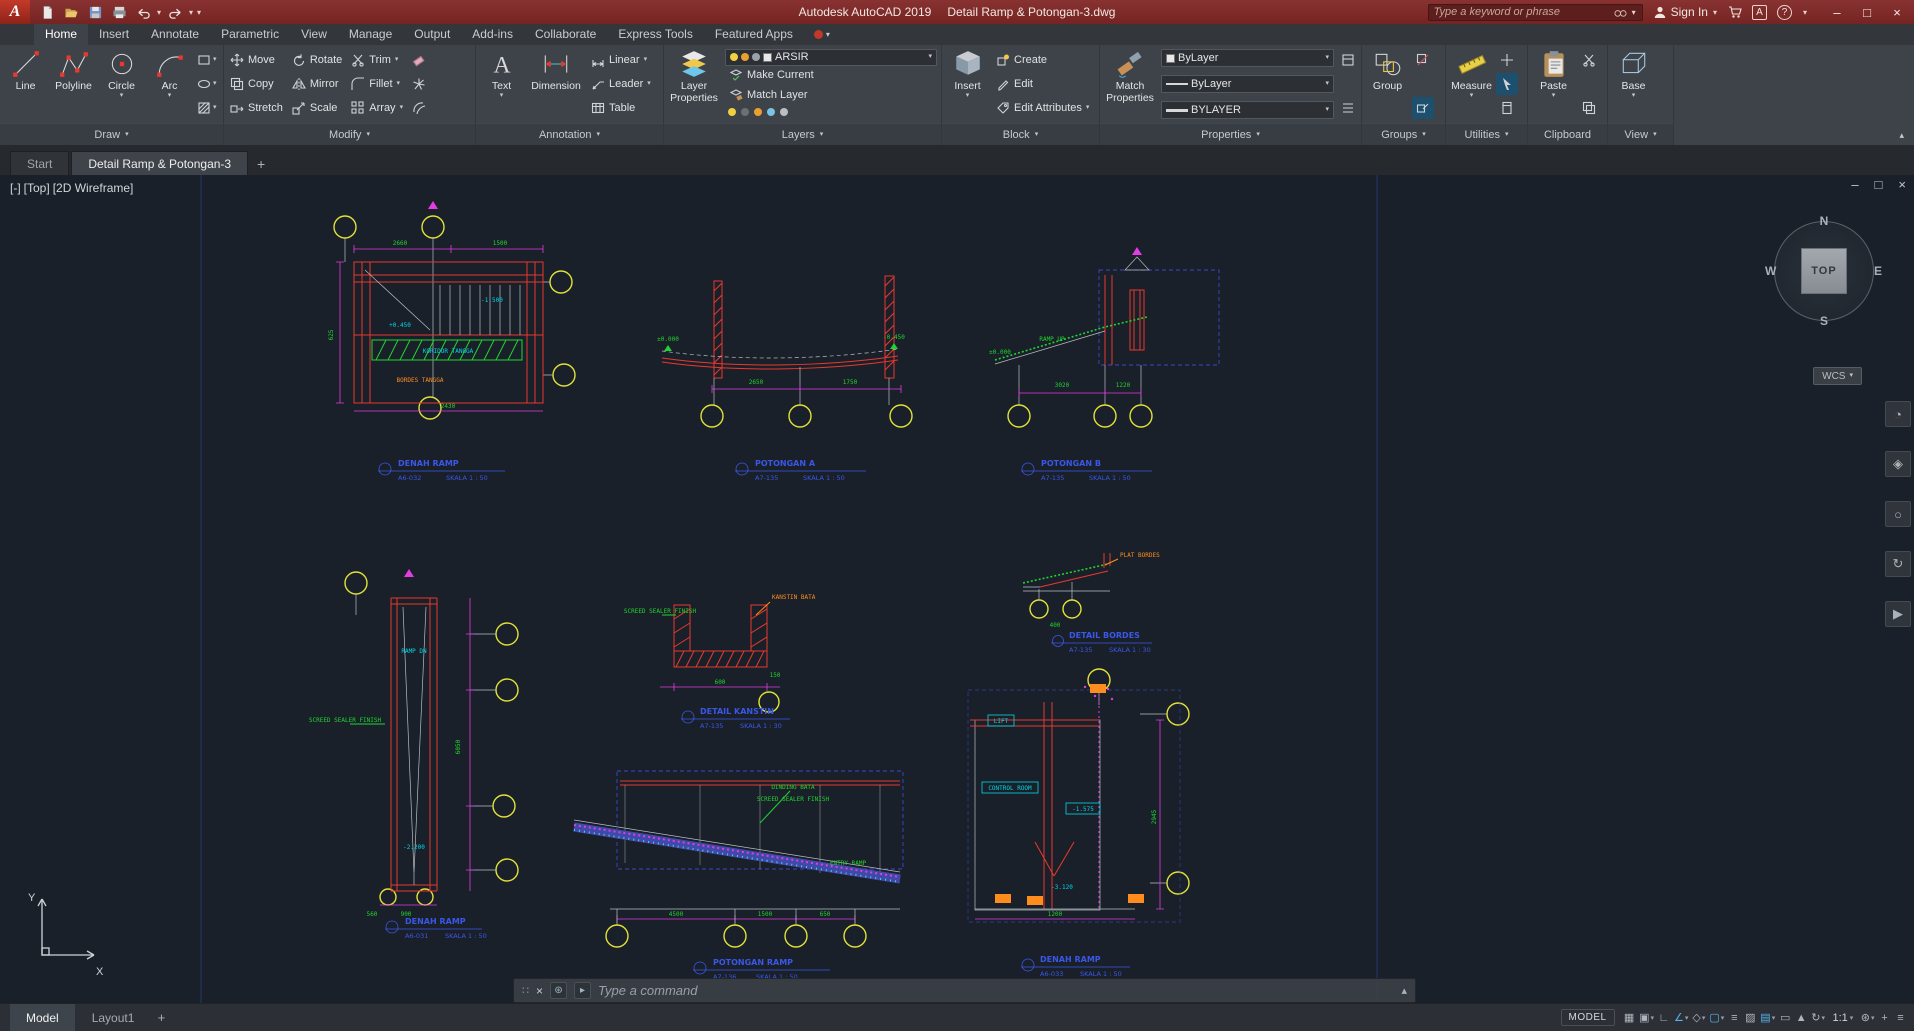 This screenshot has width=1914, height=1031. I want to click on panel-label-layers: Layers ▾, so click(802, 134).